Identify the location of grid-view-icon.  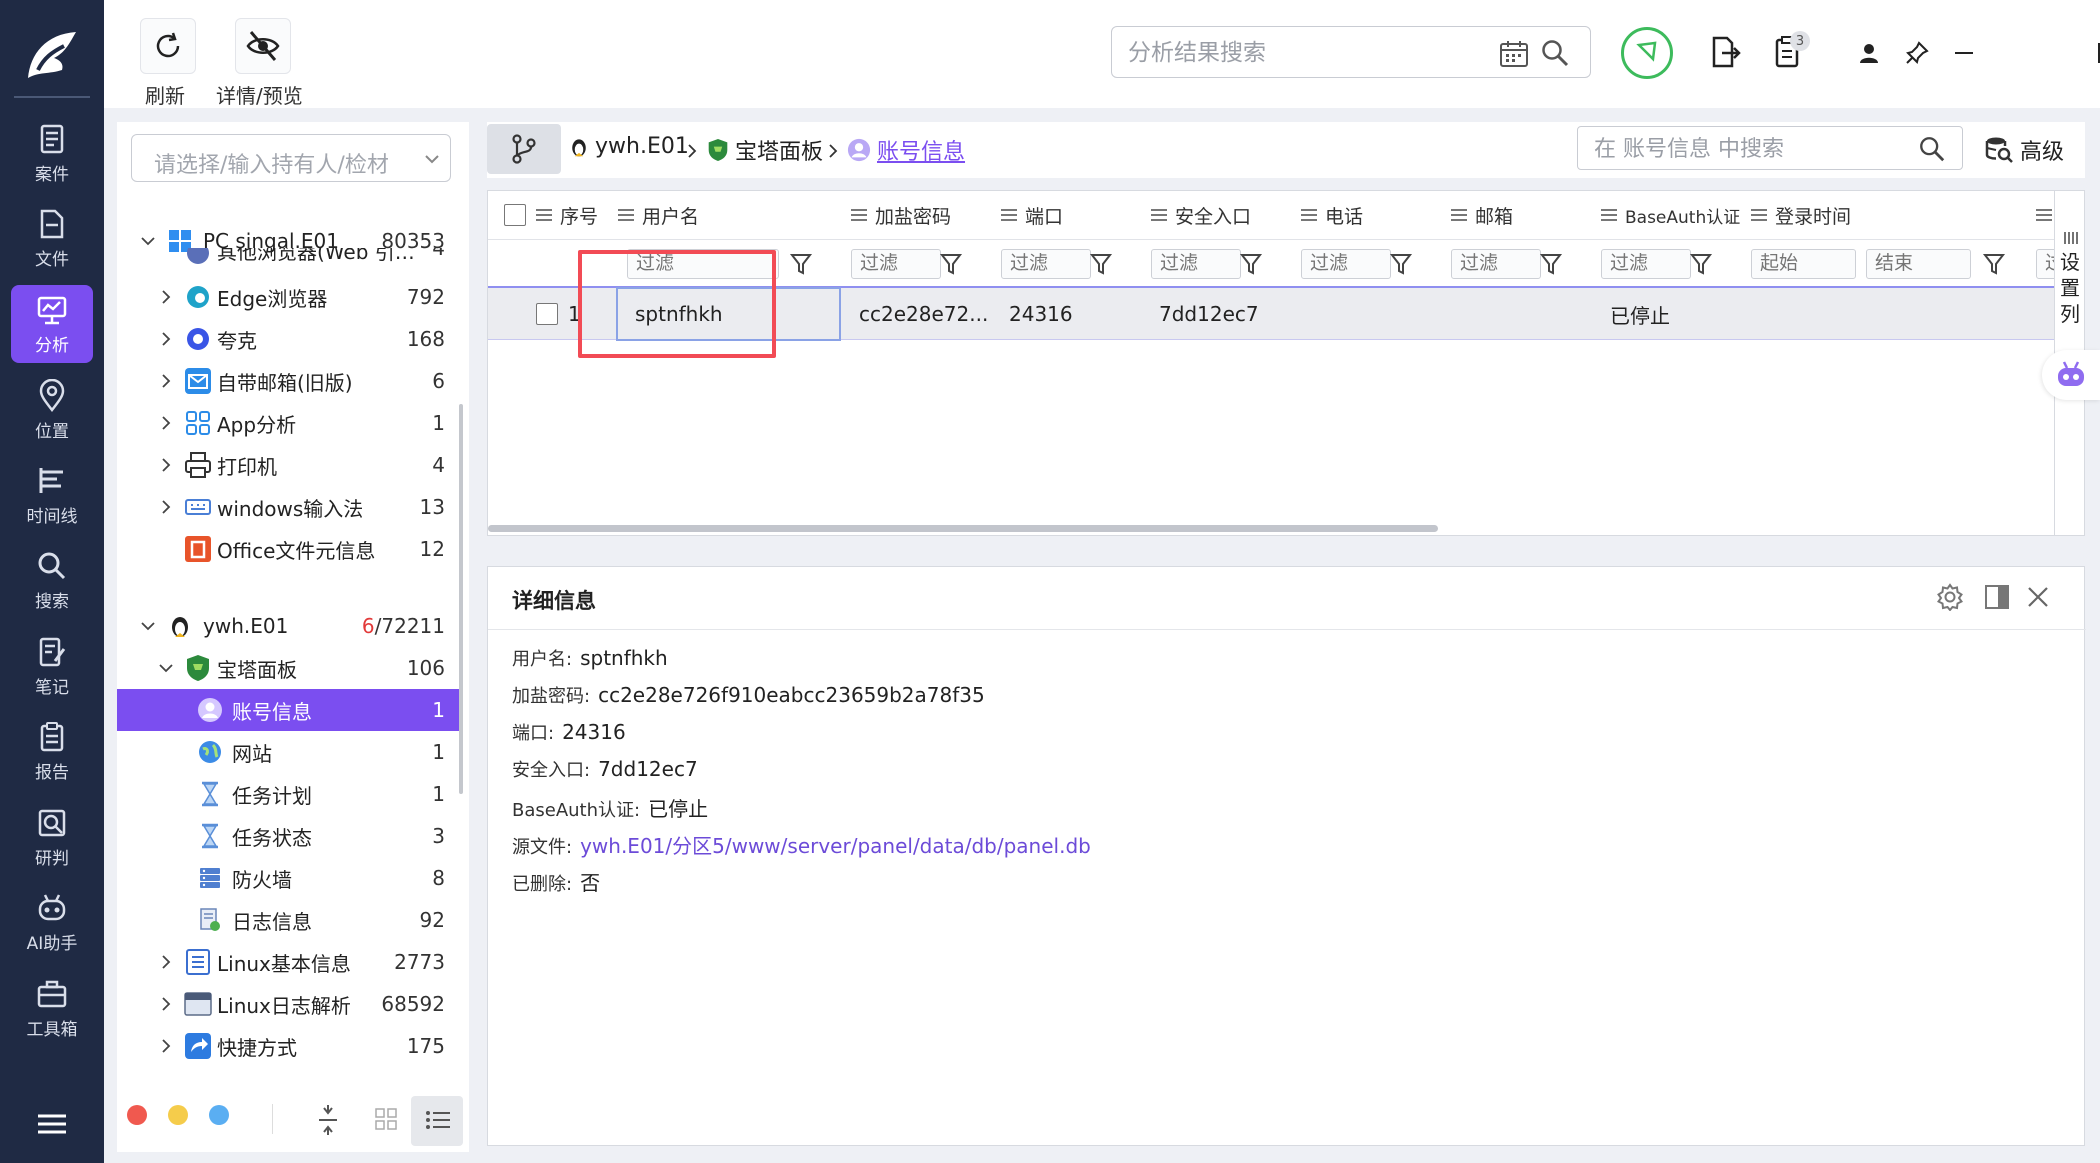
(386, 1119).